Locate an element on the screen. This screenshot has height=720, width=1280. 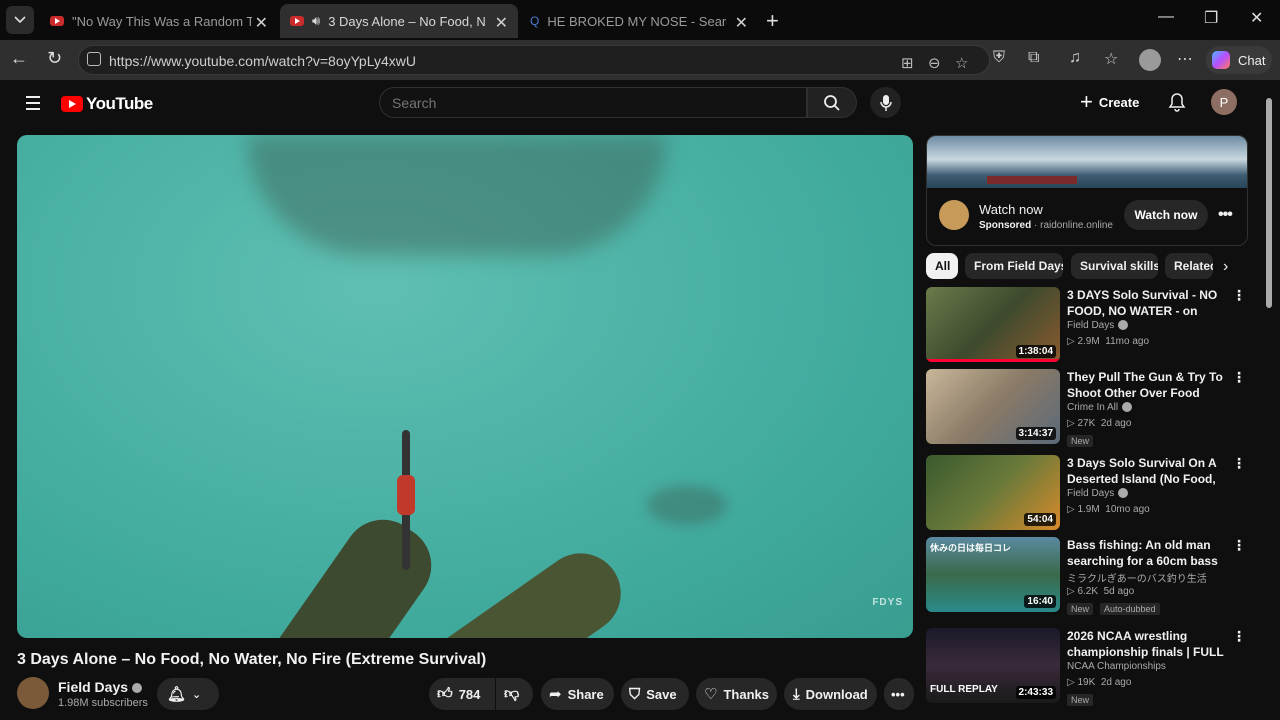
zoom-icon: ⊖ is located at coordinates (934, 63).